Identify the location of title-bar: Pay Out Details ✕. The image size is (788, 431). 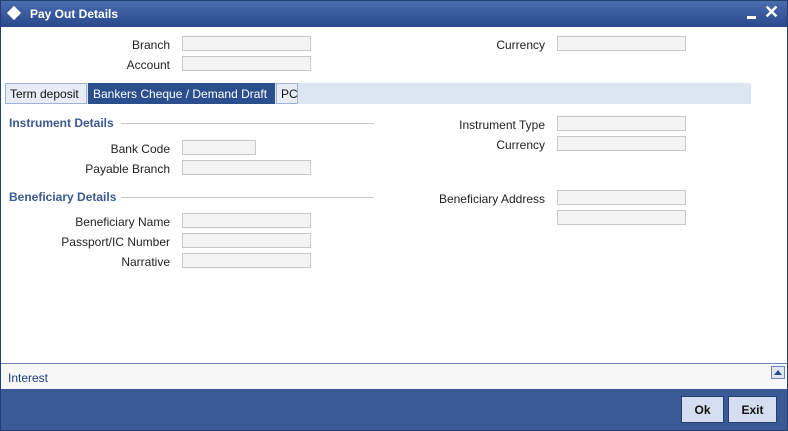
(394, 14).